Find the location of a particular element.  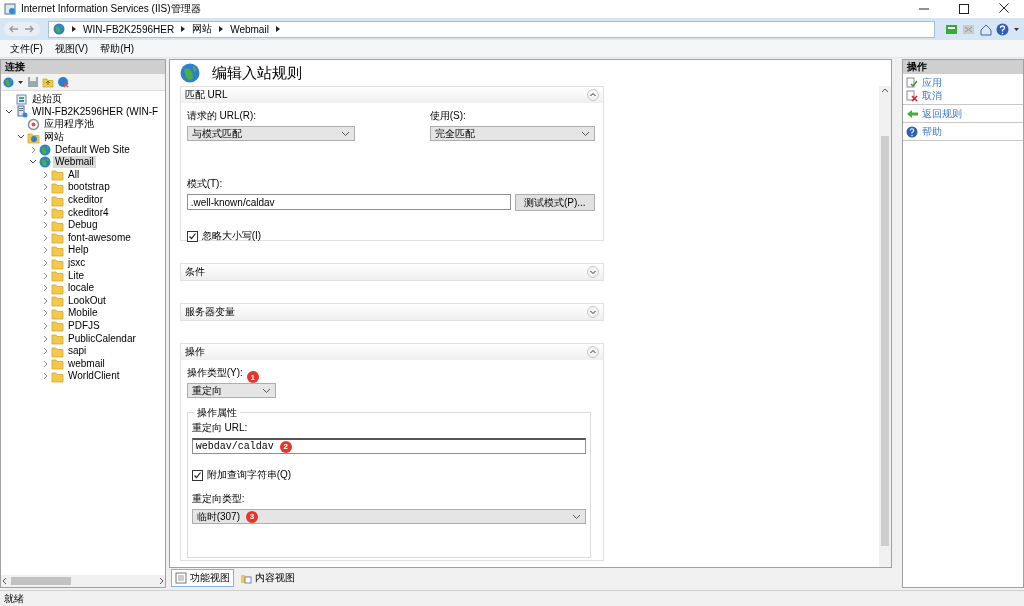

tree-item: WorldClient is located at coordinates (94, 376).